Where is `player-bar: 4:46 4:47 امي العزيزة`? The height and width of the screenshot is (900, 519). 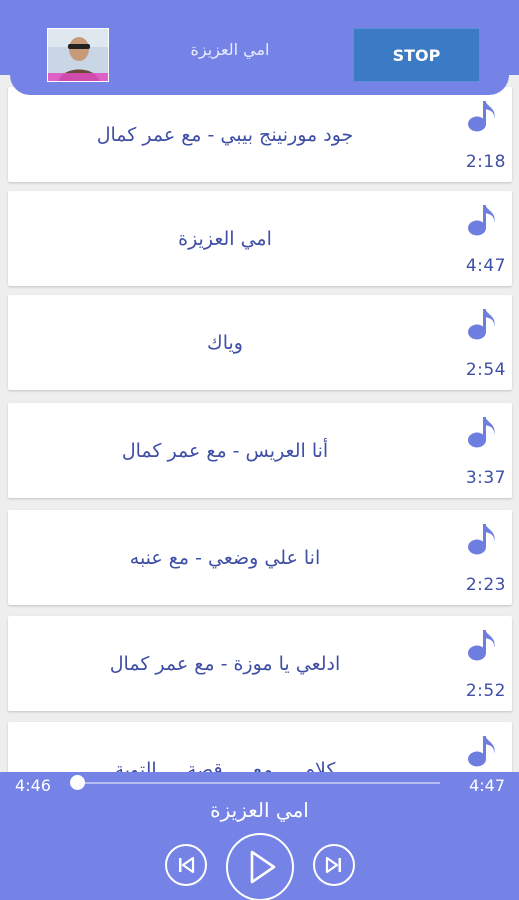 player-bar: 4:46 4:47 امي العزيزة is located at coordinates (259, 836).